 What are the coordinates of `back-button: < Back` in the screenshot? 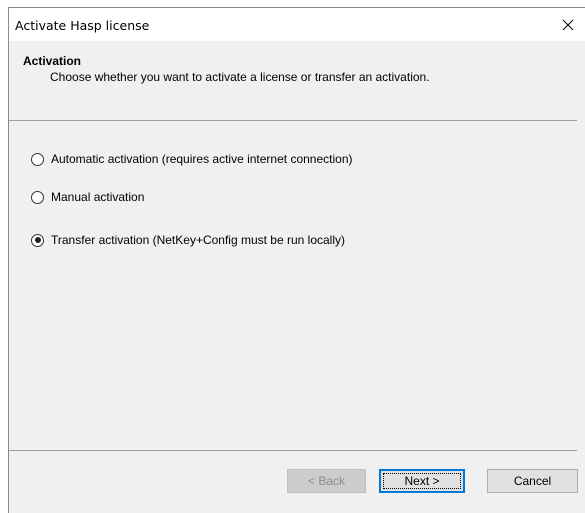 It's located at (326, 481).